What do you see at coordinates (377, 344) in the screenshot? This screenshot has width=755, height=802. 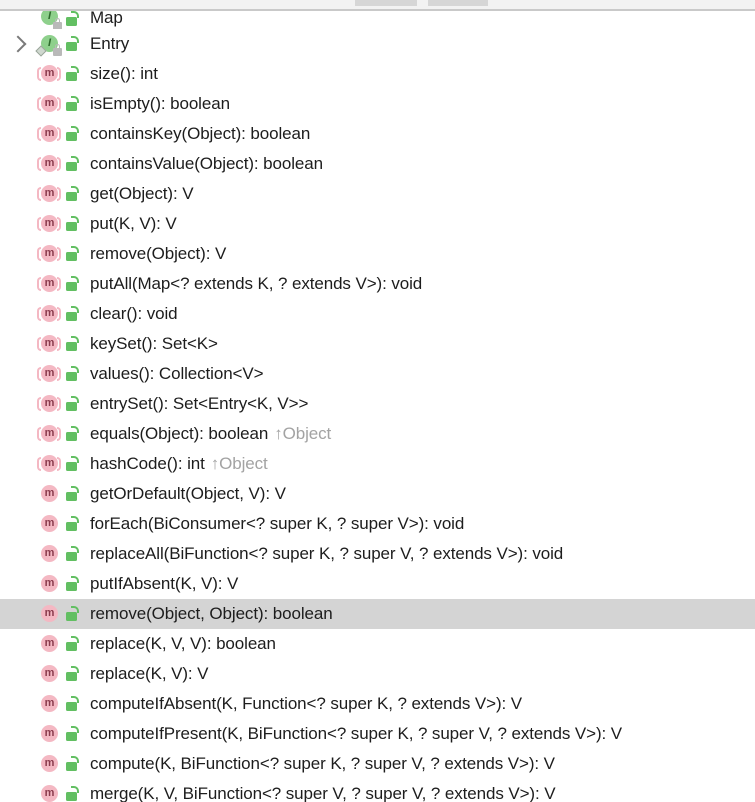 I see `tree-row: m keySet(): Set<K>` at bounding box center [377, 344].